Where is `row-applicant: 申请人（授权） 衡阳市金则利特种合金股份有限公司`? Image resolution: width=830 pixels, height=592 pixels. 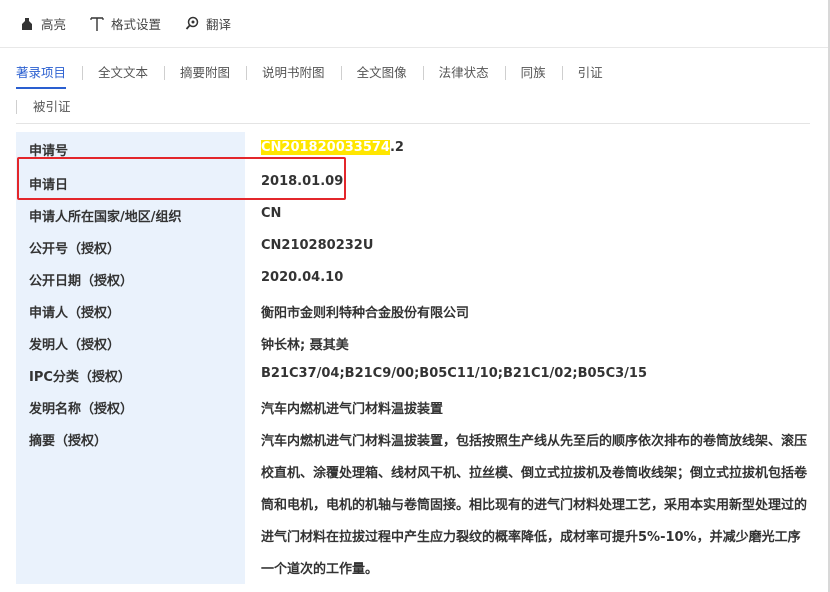
row-applicant: 申请人（授权） 衡阳市金则利特种合金股份有限公司 is located at coordinates (413, 311).